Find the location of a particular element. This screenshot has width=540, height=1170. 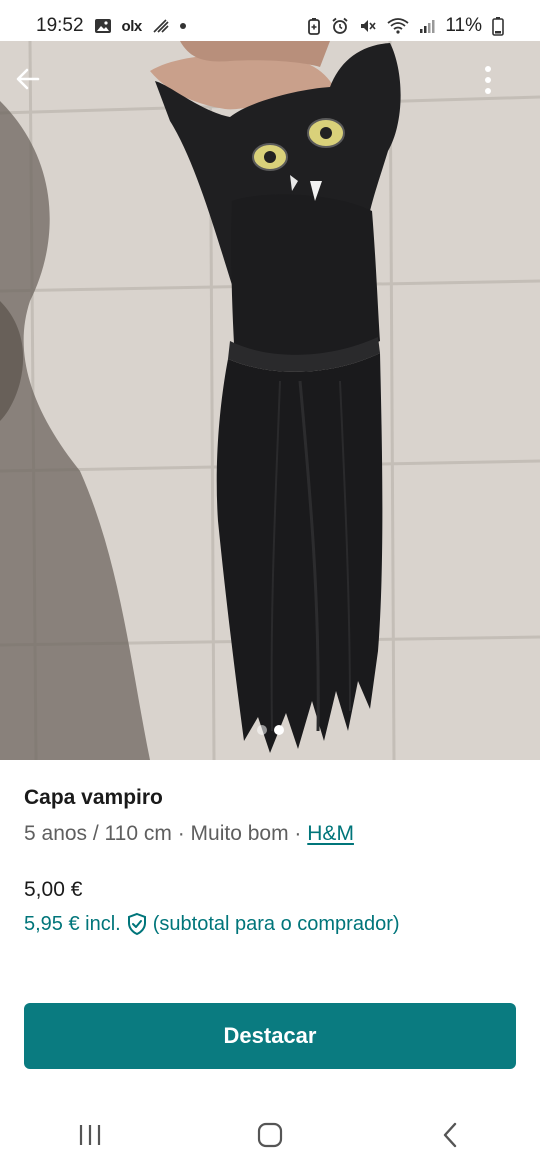

shield-check-icon is located at coordinates (137, 924).